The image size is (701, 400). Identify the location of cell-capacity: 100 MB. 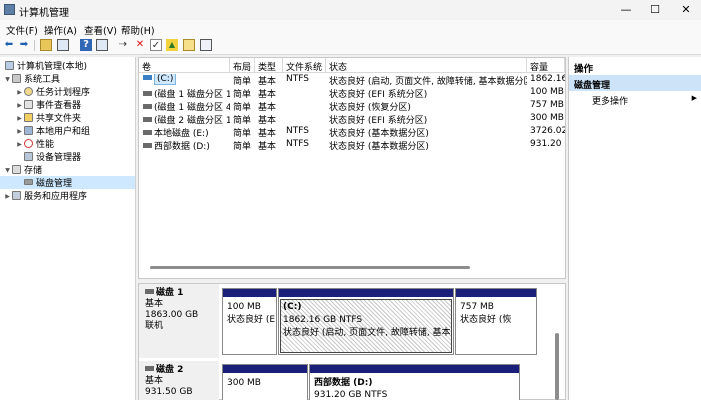
(547, 92).